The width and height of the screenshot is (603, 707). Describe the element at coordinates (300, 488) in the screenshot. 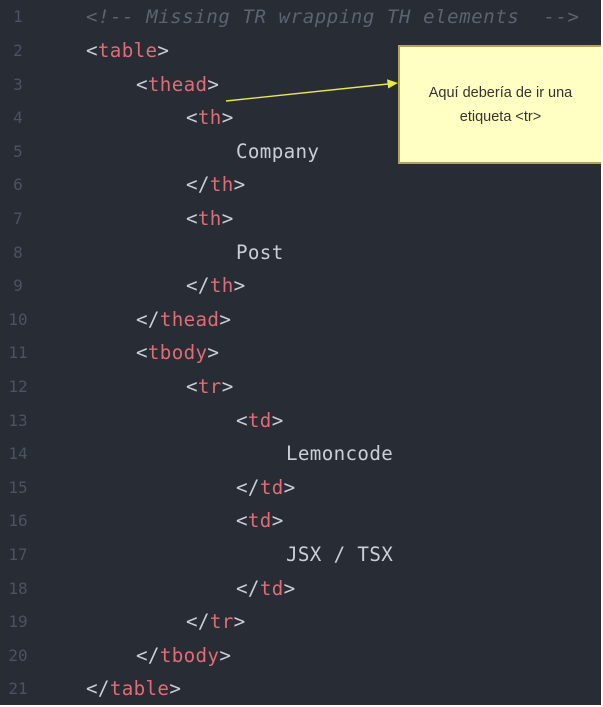

I see `code-line: 15 </td>` at that location.